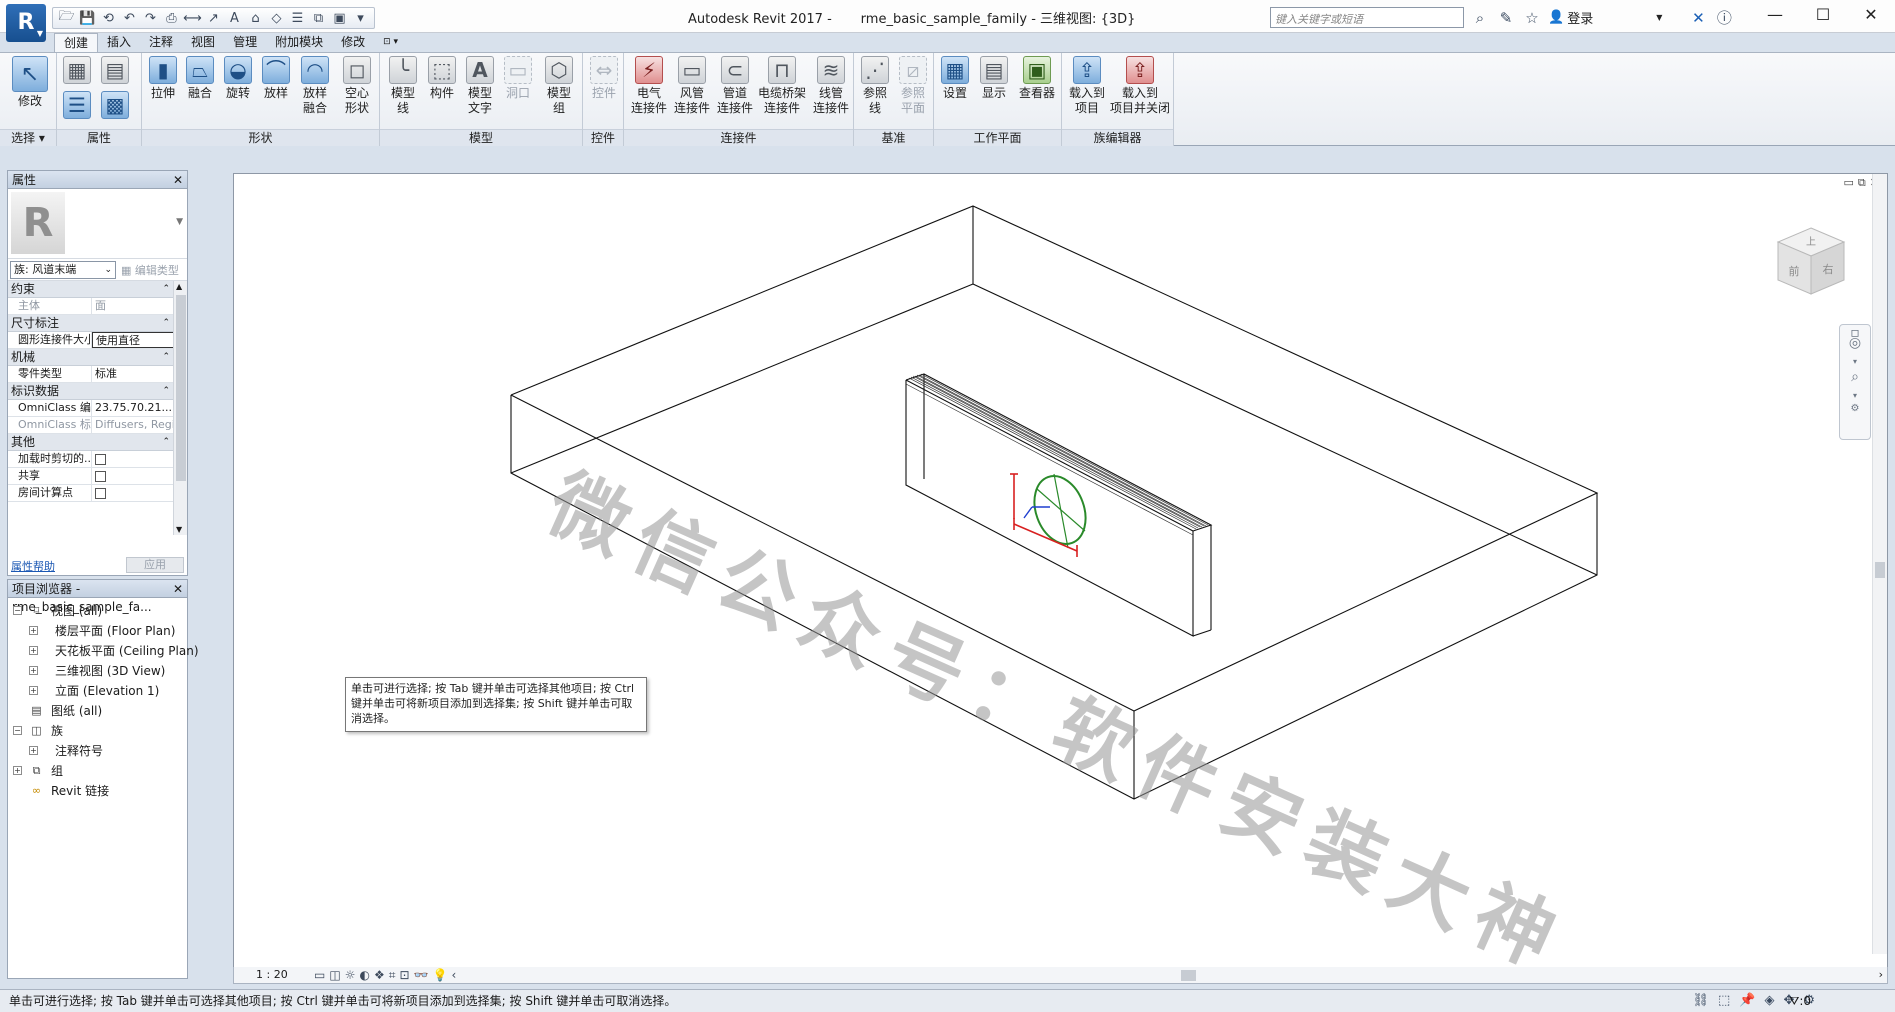 The image size is (1895, 1012). Describe the element at coordinates (1724, 1001) in the screenshot. I see `select-underlay-icon: ⬚` at that location.